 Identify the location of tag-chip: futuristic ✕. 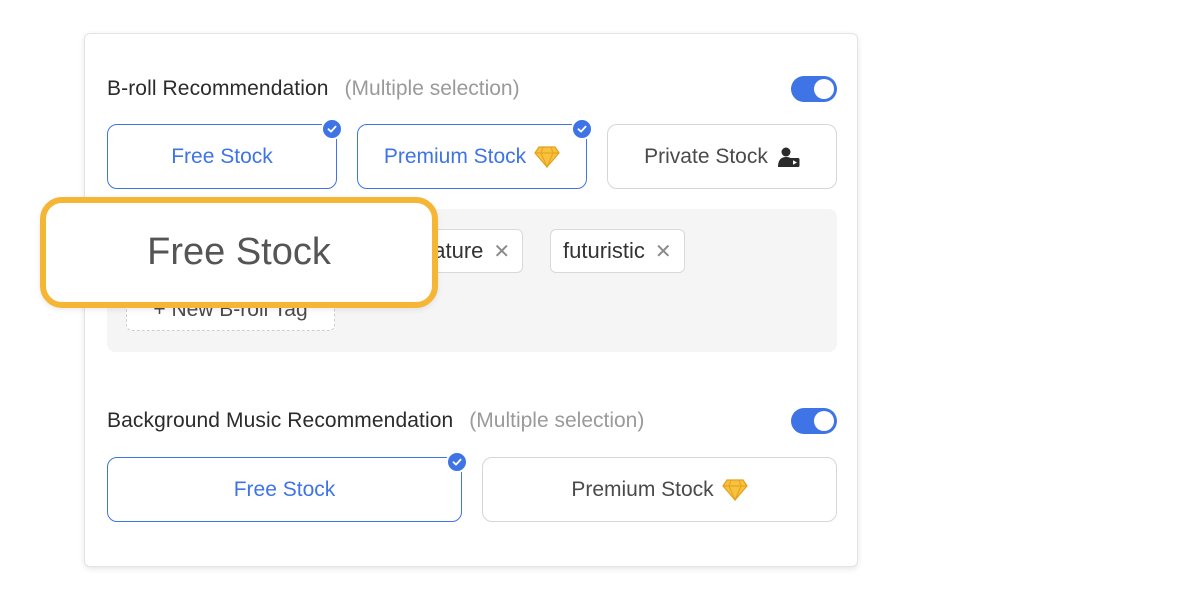
(617, 251).